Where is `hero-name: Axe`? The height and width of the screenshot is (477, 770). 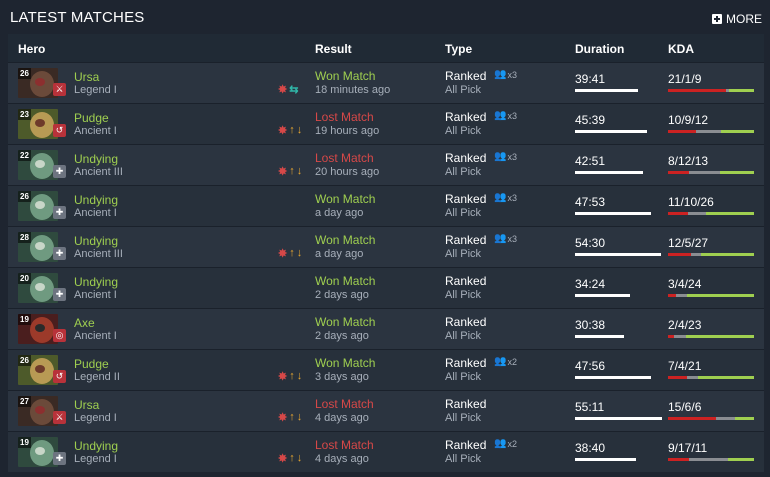 hero-name: Axe is located at coordinates (84, 323).